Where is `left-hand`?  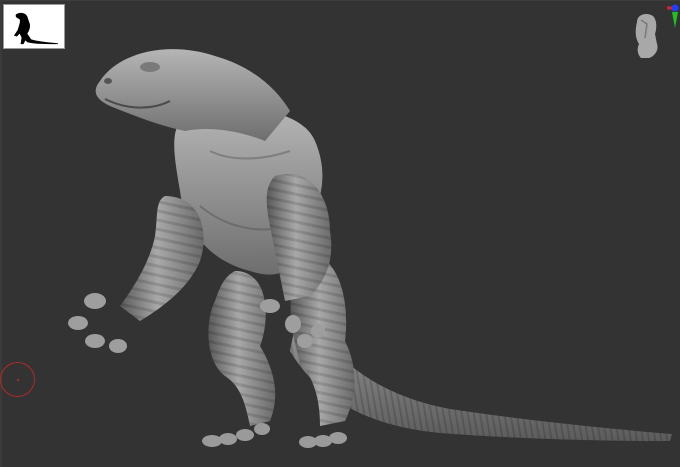 left-hand is located at coordinates (97, 323).